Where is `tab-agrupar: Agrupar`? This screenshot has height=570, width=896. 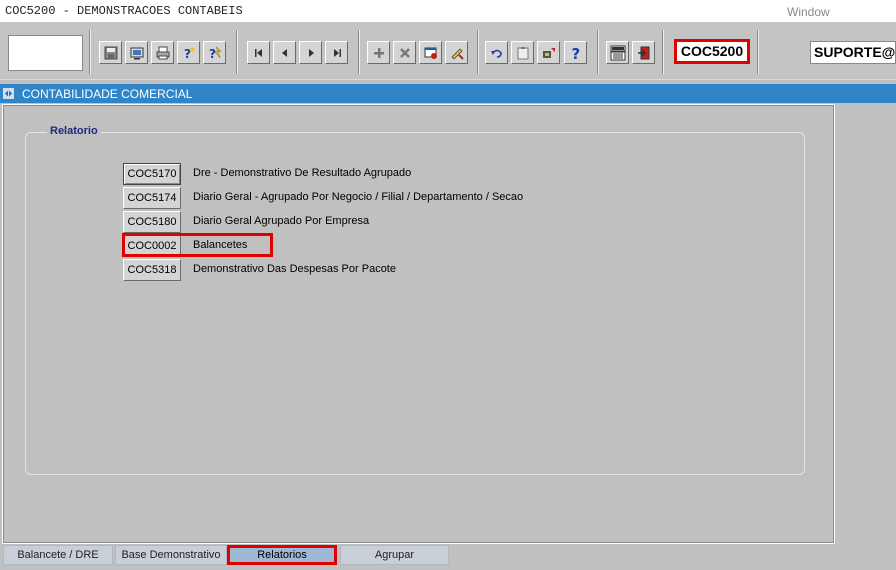
tab-agrupar: Agrupar is located at coordinates (394, 555).